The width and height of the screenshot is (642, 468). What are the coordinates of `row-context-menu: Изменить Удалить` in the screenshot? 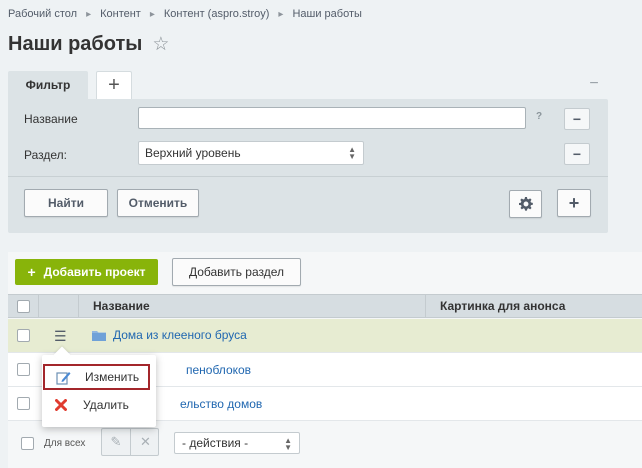 It's located at (99, 386).